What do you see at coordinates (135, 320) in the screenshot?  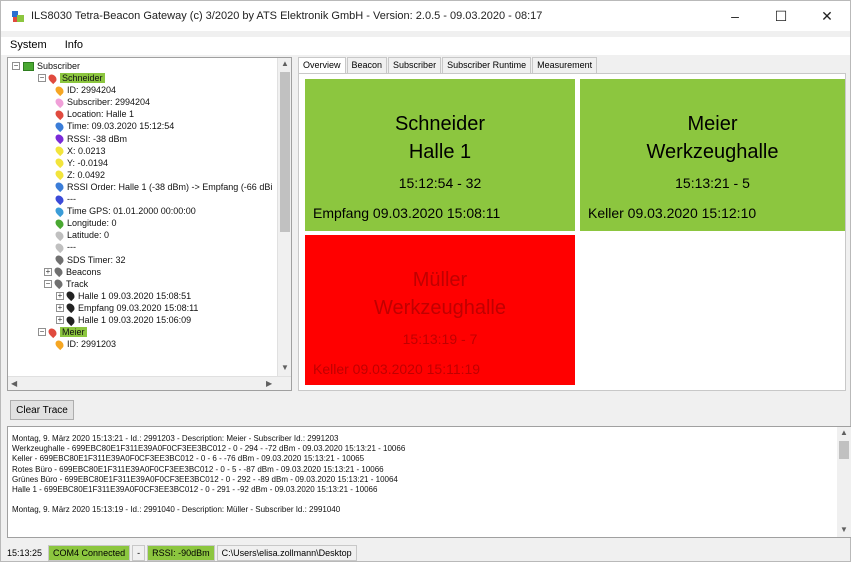 I see `tree-node-label: Halle 1 09.03.2020 15:06:09` at bounding box center [135, 320].